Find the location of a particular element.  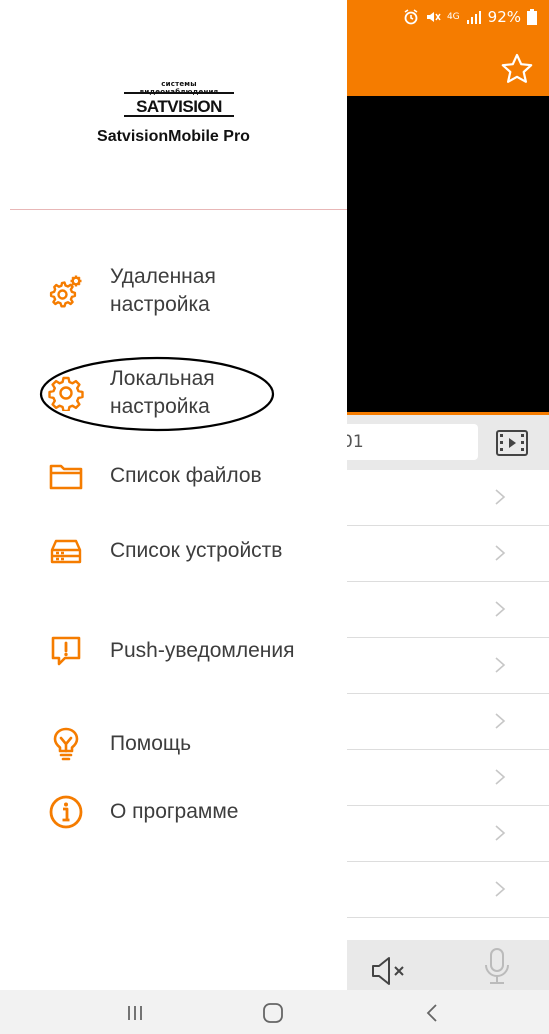

menu-item-label: Список файлов is located at coordinates (186, 475).